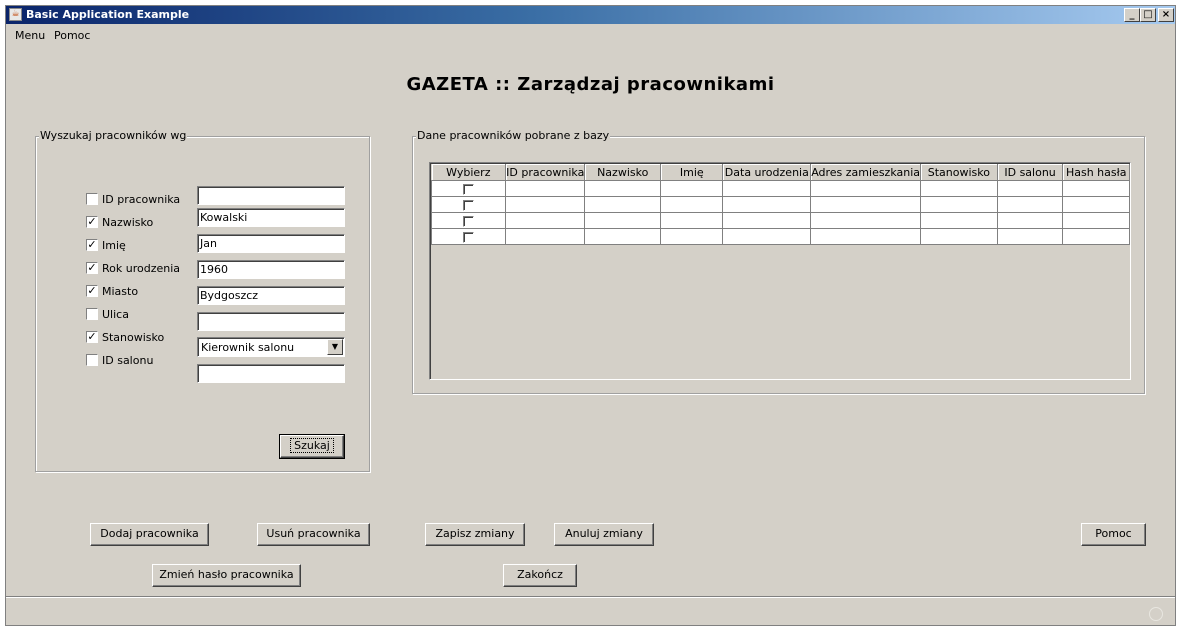 This screenshot has width=1182, height=632. I want to click on column-header: Adres zamieszkania, so click(866, 172).